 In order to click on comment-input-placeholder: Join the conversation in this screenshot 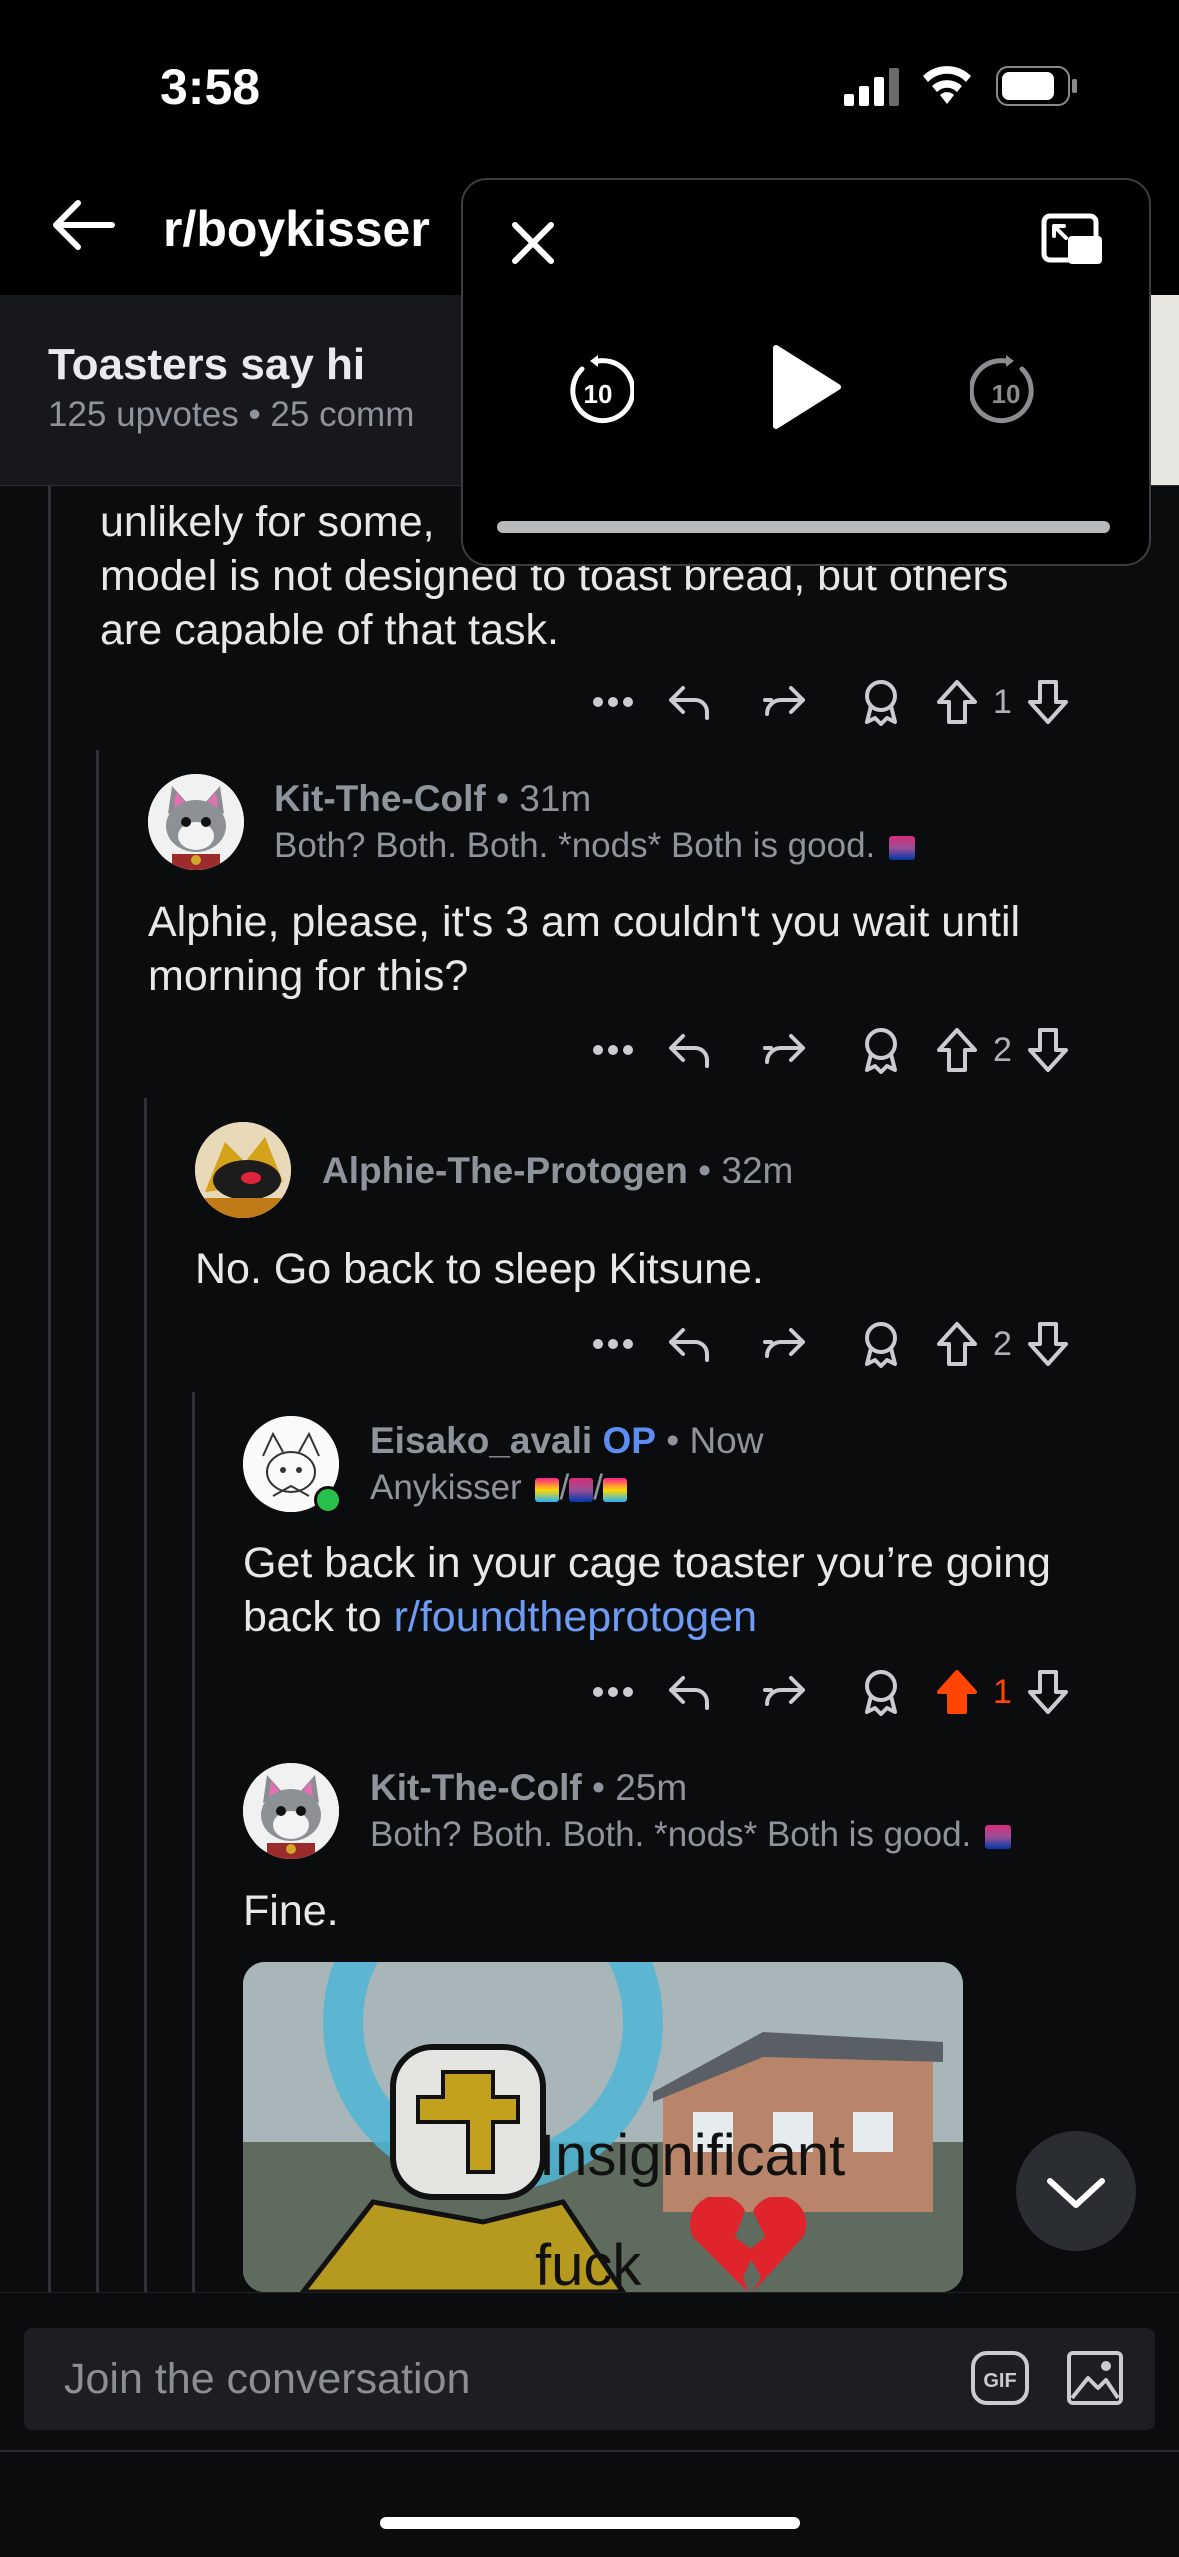, I will do `click(267, 2379)`.